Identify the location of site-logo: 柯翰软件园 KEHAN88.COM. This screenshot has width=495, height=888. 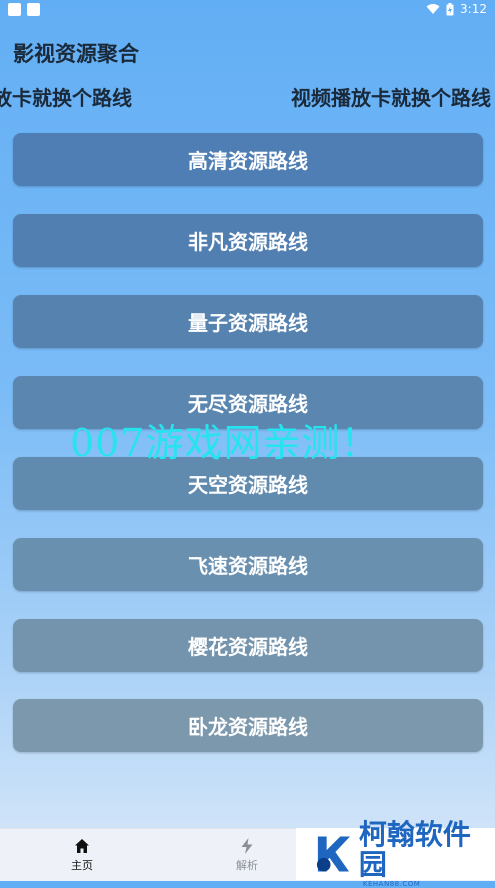
(395, 854).